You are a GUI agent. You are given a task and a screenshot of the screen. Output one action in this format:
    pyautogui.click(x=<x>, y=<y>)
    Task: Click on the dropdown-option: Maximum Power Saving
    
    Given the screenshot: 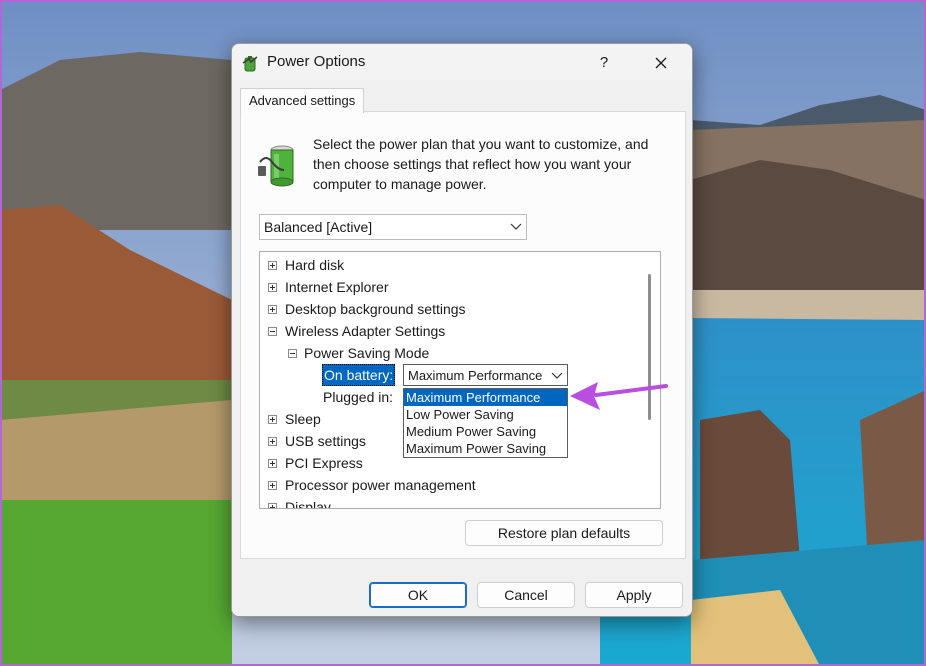 What is the action you would take?
    pyautogui.click(x=485, y=448)
    